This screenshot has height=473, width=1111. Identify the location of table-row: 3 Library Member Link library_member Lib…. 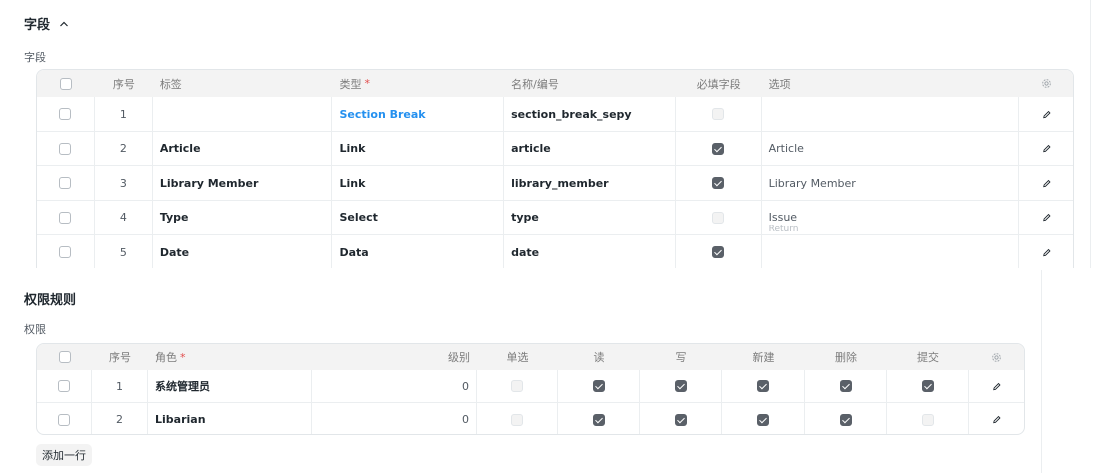
(555, 183).